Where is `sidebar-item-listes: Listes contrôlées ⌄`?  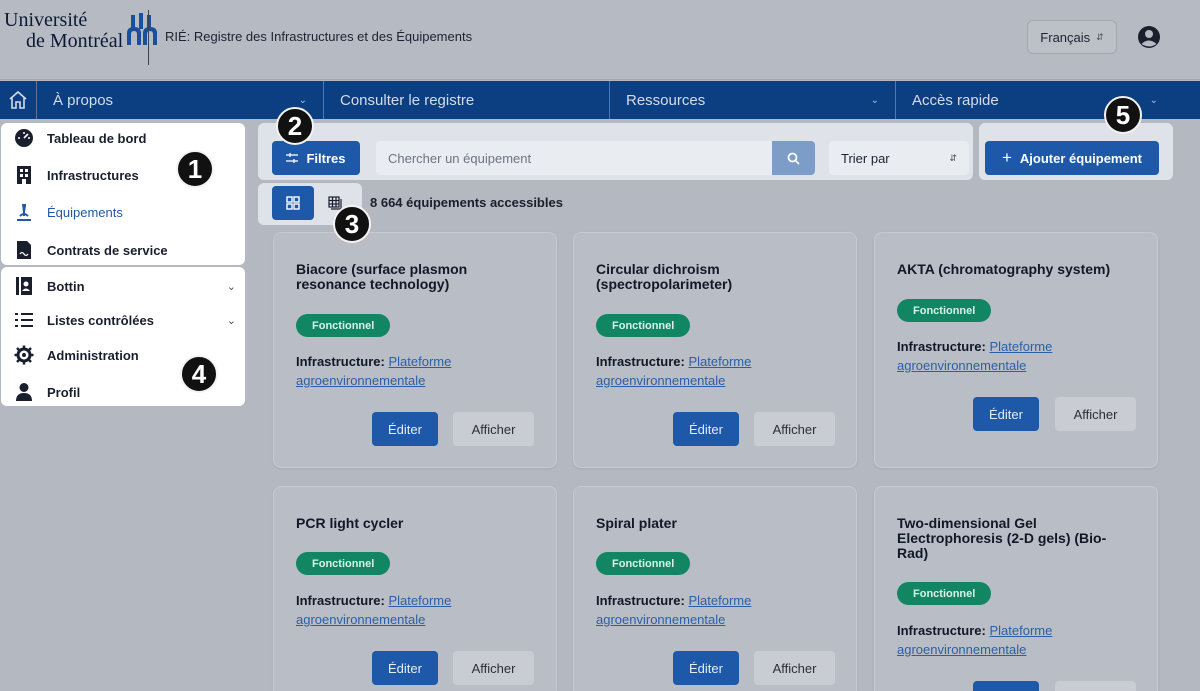
sidebar-item-listes: Listes contrôlées ⌄ is located at coordinates (125, 320).